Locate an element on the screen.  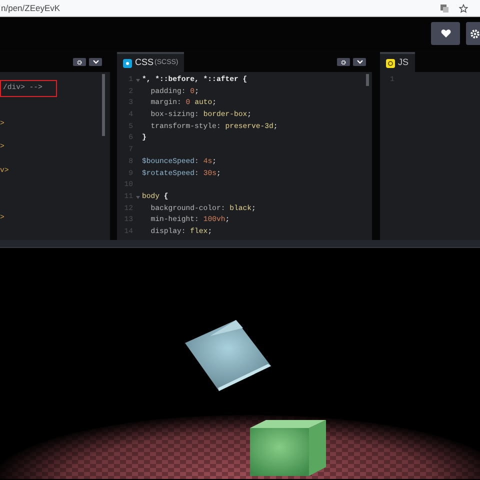
scss-icon is located at coordinates (127, 63).